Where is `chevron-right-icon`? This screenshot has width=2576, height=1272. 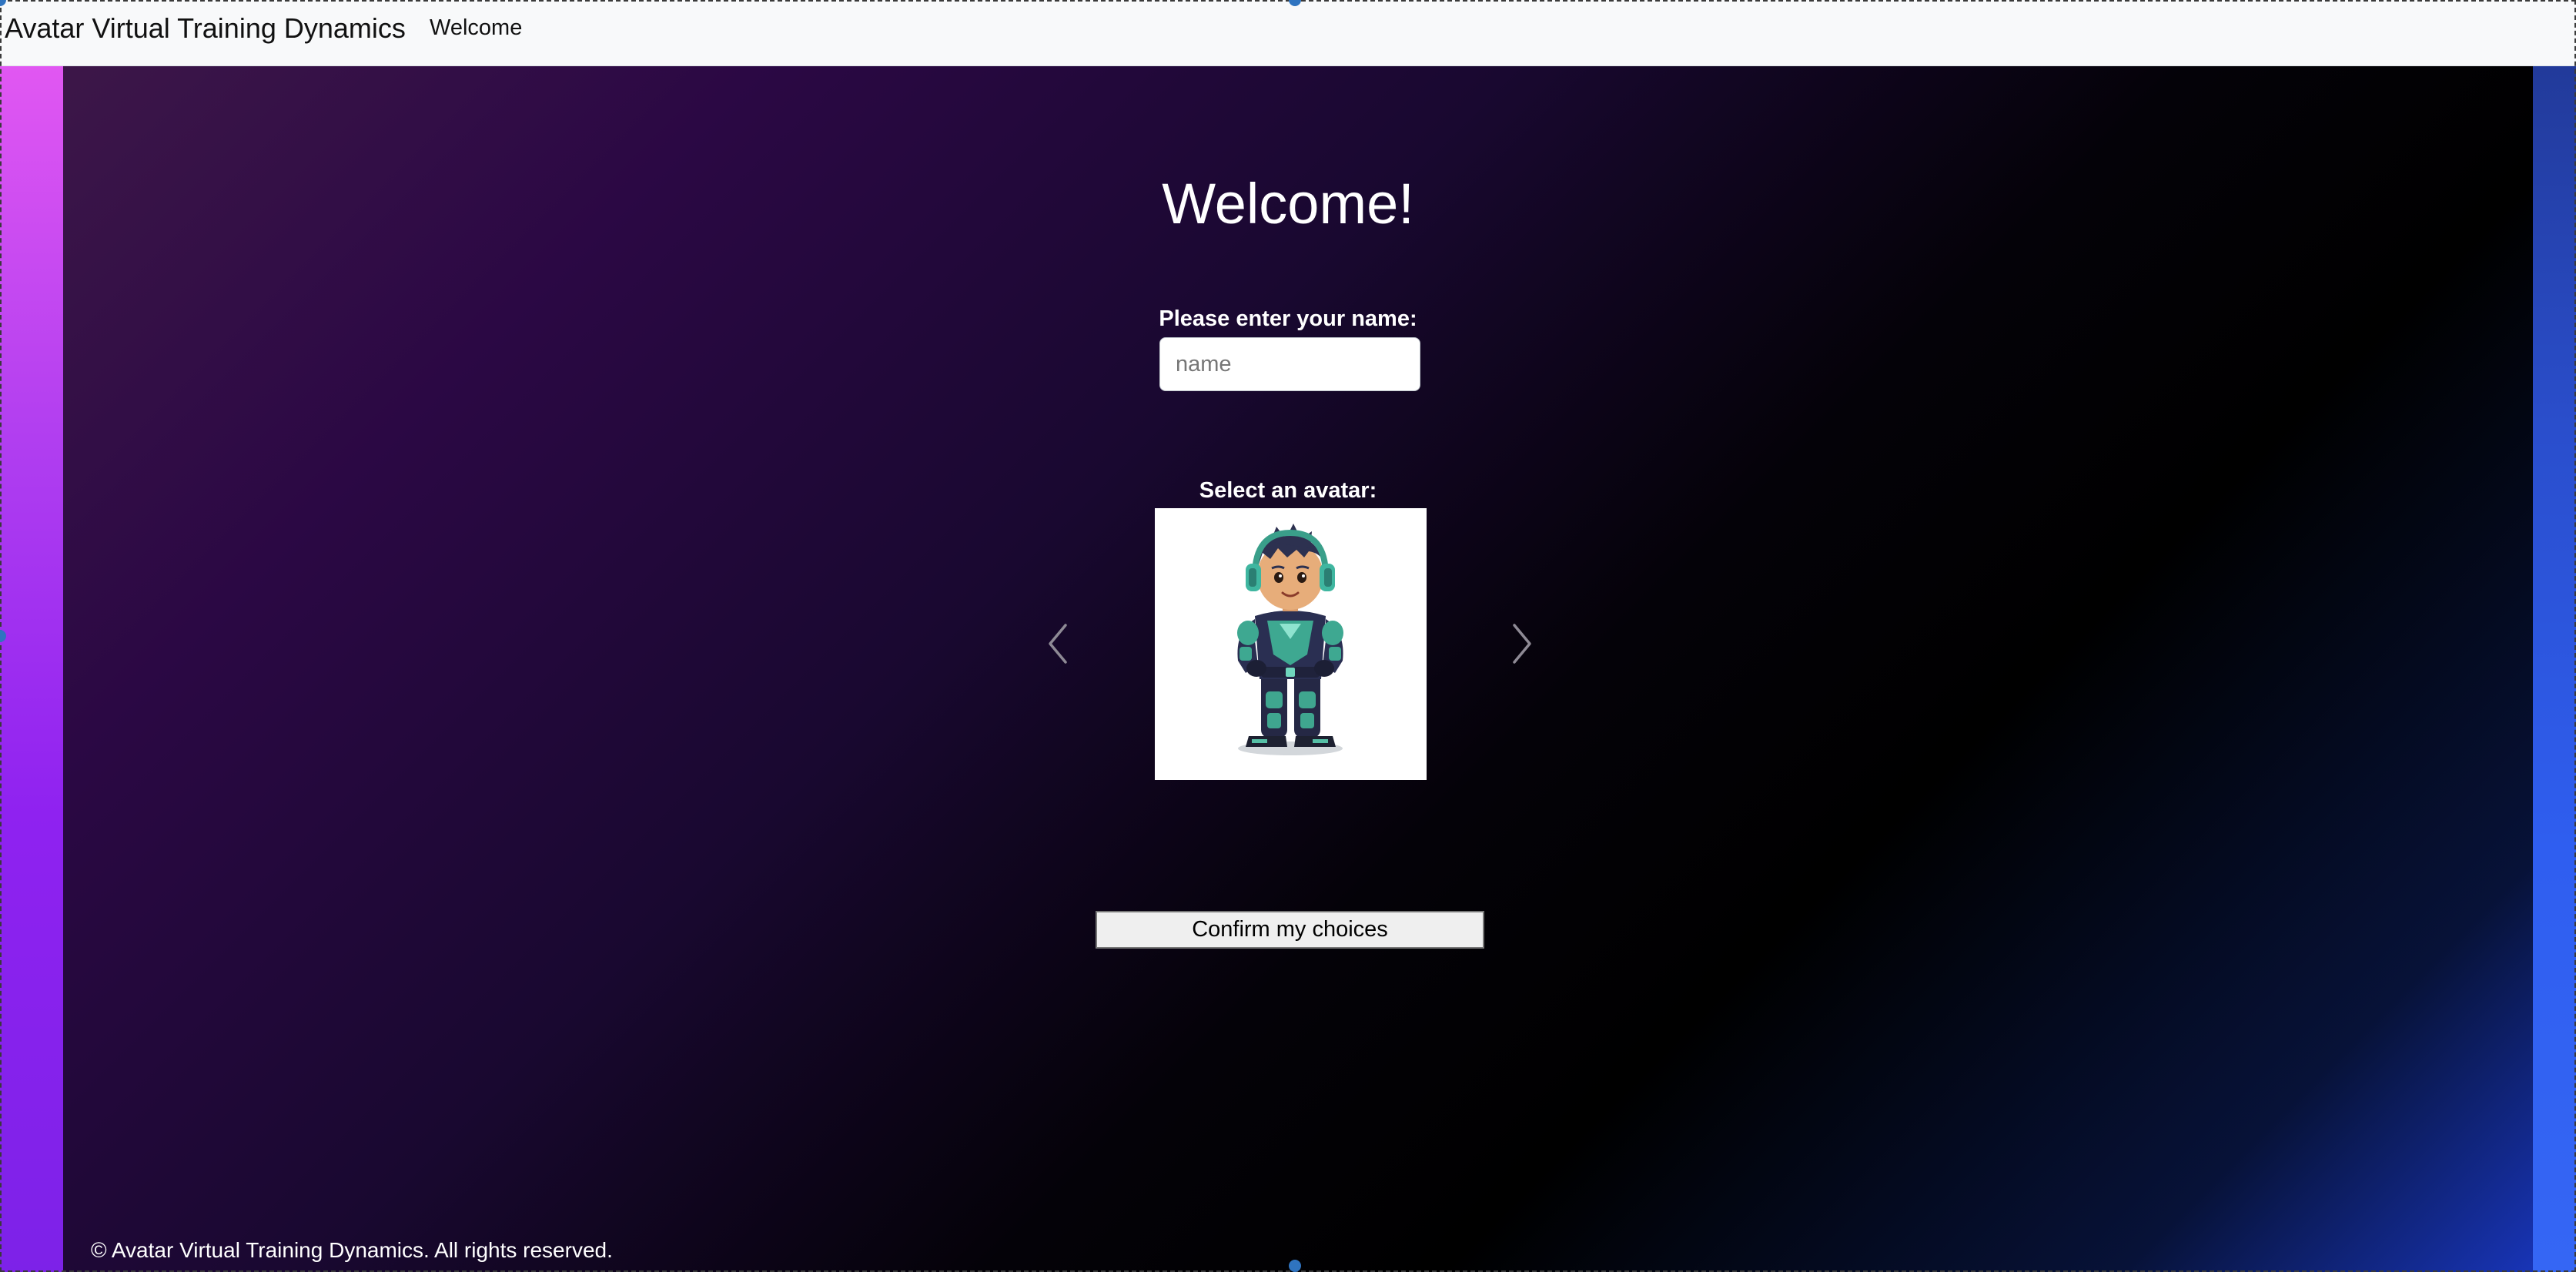 chevron-right-icon is located at coordinates (1520, 644).